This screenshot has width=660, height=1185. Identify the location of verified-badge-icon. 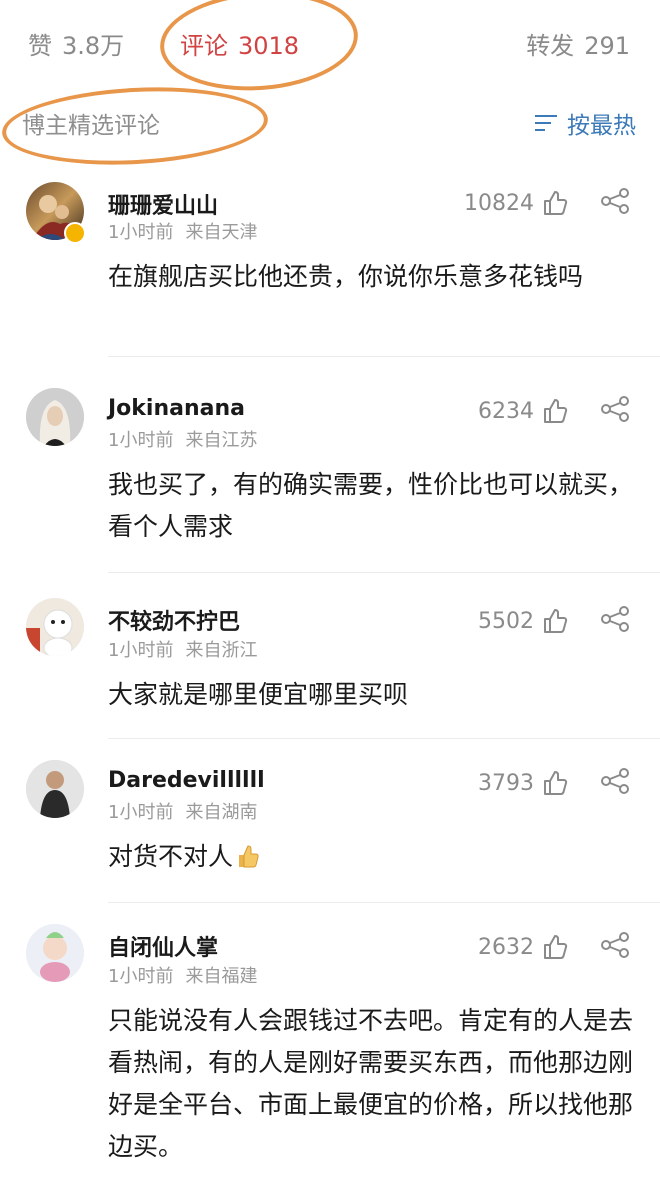
(75, 233).